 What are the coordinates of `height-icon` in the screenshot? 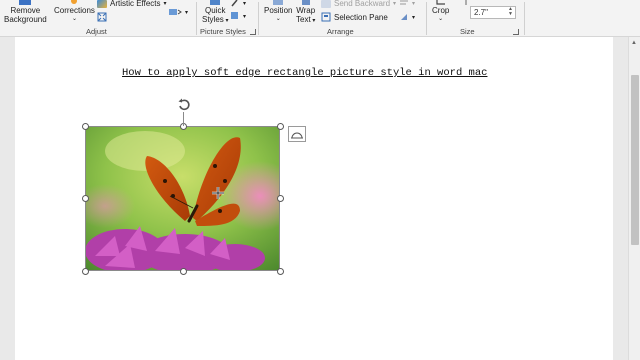 It's located at (466, 2).